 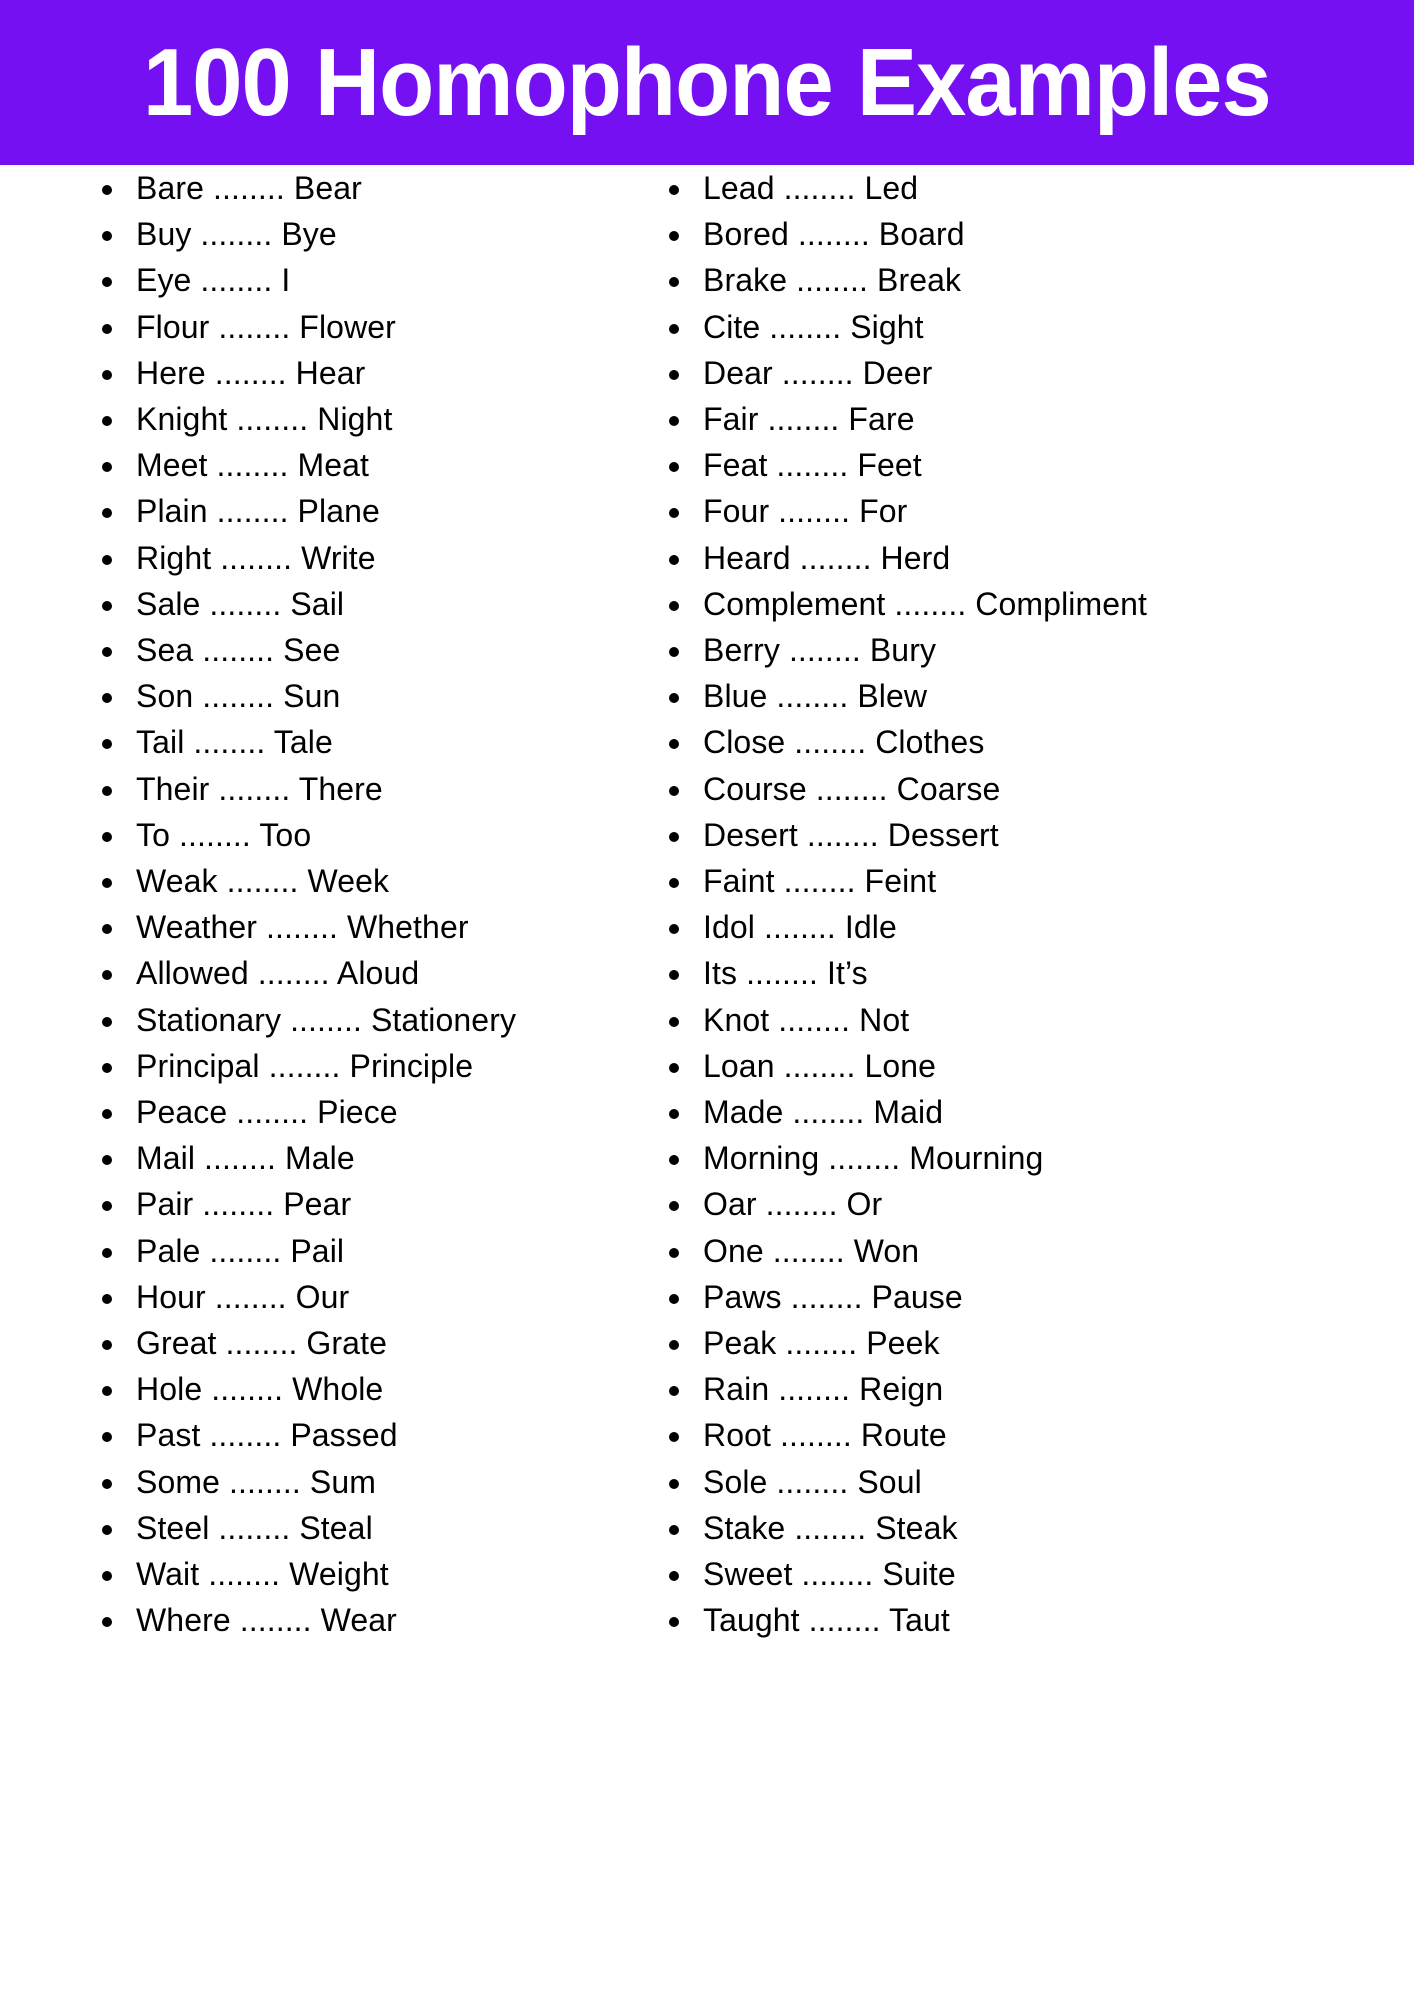 What do you see at coordinates (213, 280) in the screenshot?
I see `homophone-pair: Eye ........ I` at bounding box center [213, 280].